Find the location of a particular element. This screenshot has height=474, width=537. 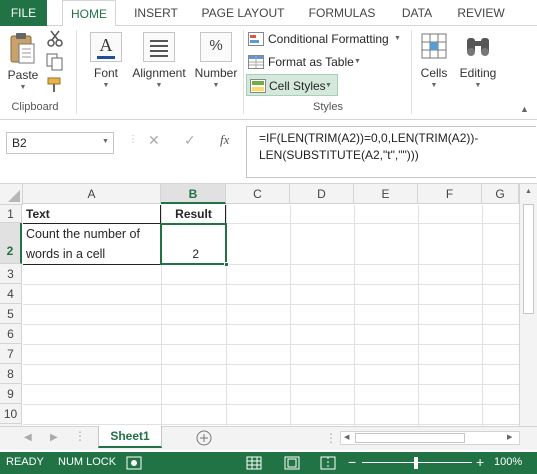

binoculars-icon is located at coordinates (478, 47).